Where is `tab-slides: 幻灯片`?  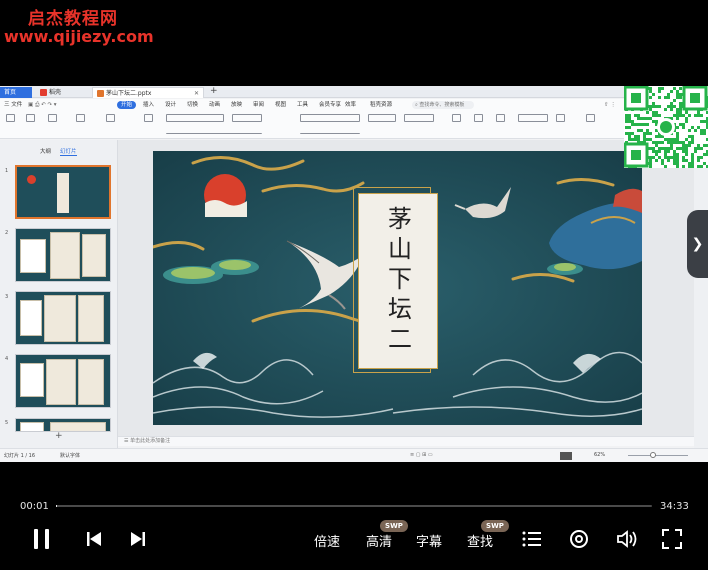
tab-slides: 幻灯片 is located at coordinates (68, 151).